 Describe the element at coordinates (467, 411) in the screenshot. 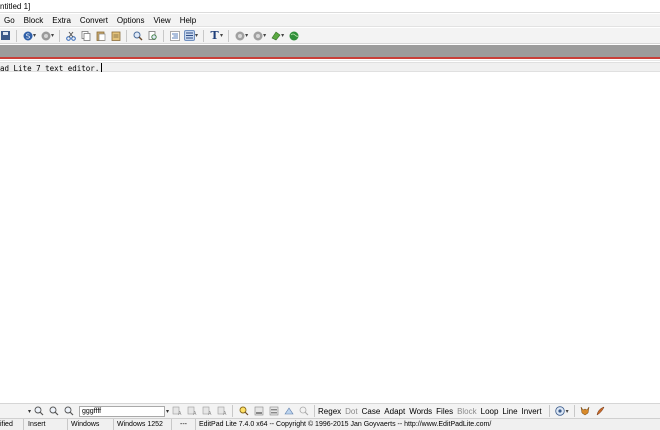

I see `option-block: Block` at that location.